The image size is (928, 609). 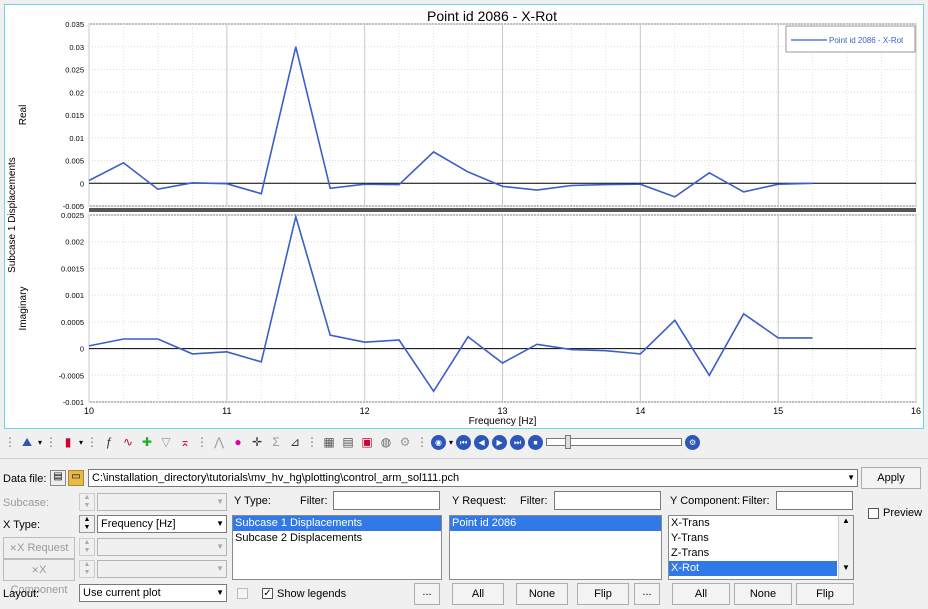 I want to click on rewind-start-icon: ⏮, so click(x=464, y=442).